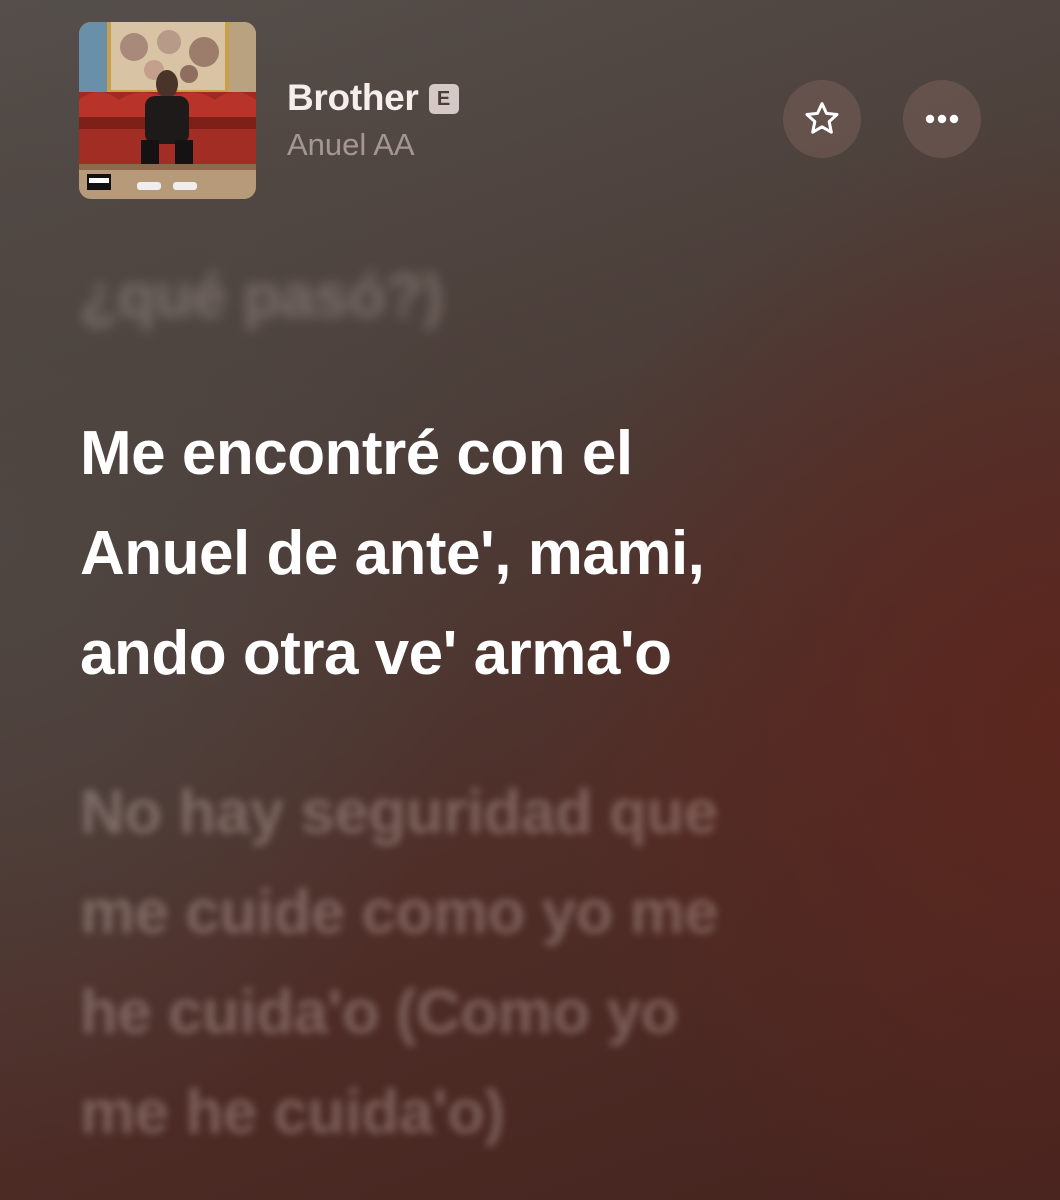  I want to click on ellipsis-icon, so click(942, 119).